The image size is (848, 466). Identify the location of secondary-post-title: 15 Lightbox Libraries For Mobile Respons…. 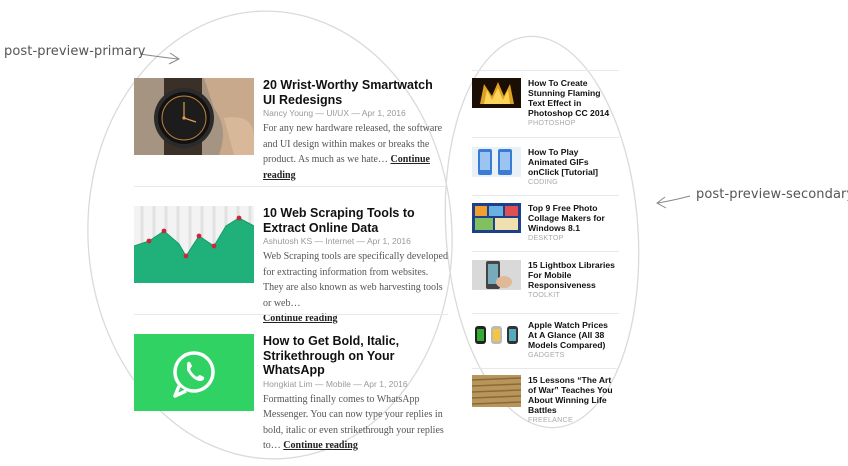
(573, 275).